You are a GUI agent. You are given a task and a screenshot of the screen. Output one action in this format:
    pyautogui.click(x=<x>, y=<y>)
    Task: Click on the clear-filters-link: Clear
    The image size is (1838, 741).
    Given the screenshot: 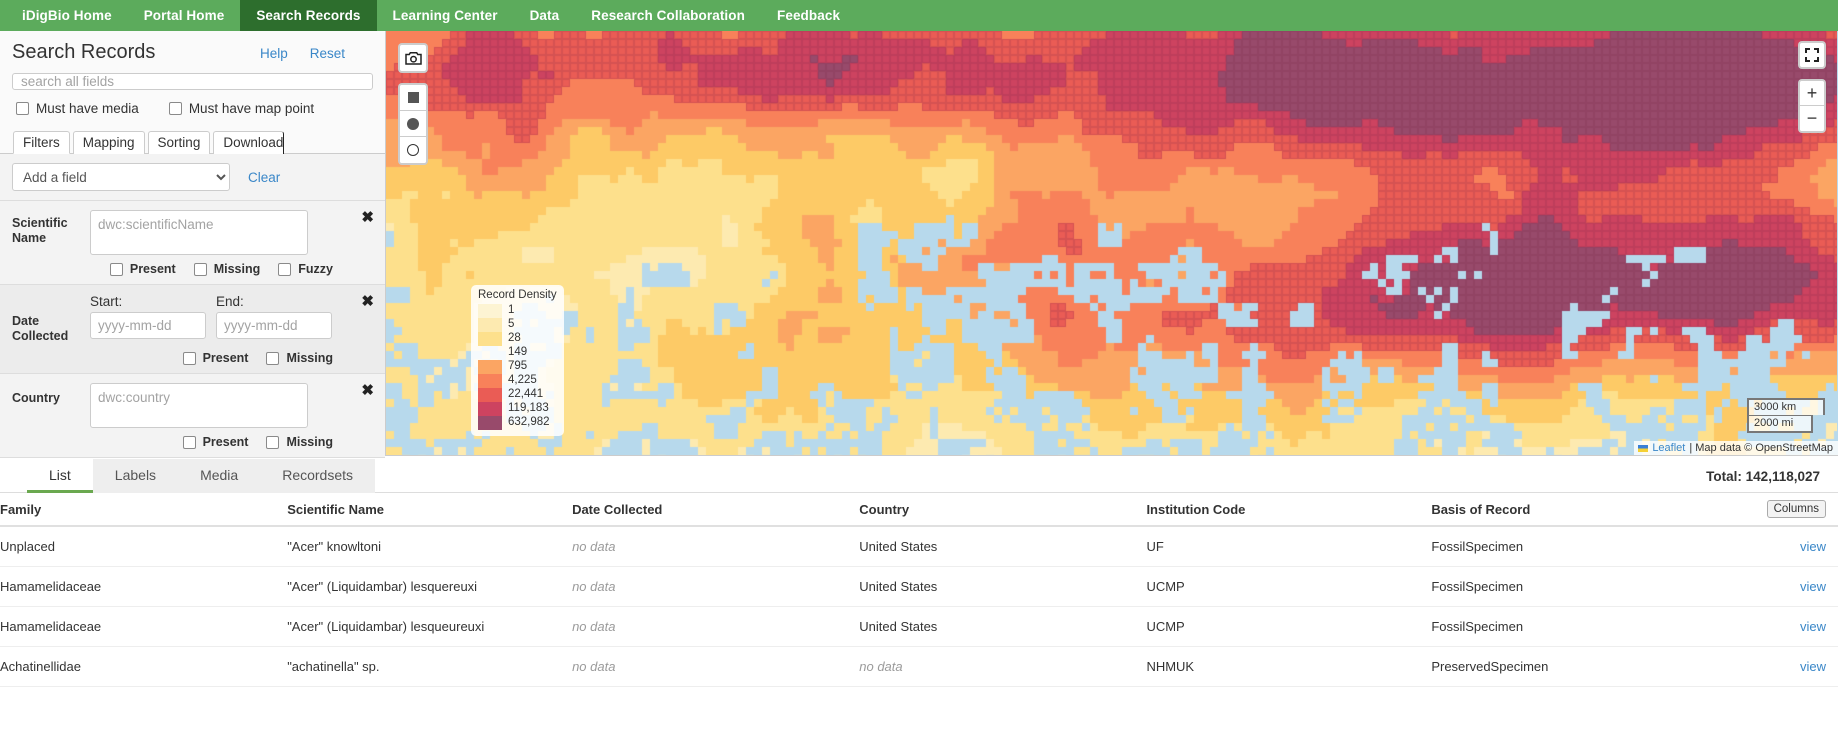 What is the action you would take?
    pyautogui.click(x=264, y=177)
    